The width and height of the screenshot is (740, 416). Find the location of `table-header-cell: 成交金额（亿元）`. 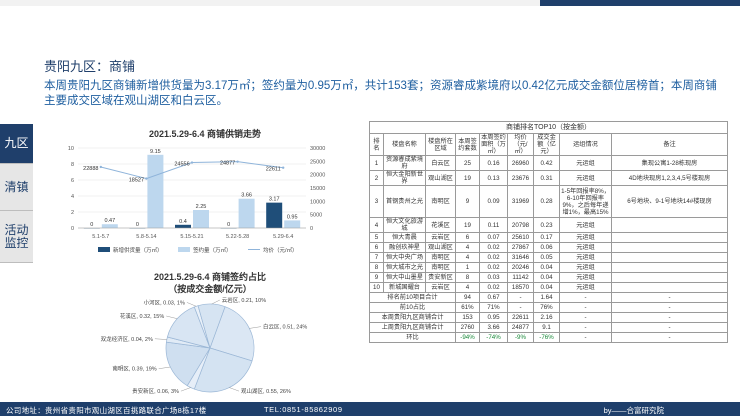

table-header-cell: 成交金额（亿元） is located at coordinates (546, 144).